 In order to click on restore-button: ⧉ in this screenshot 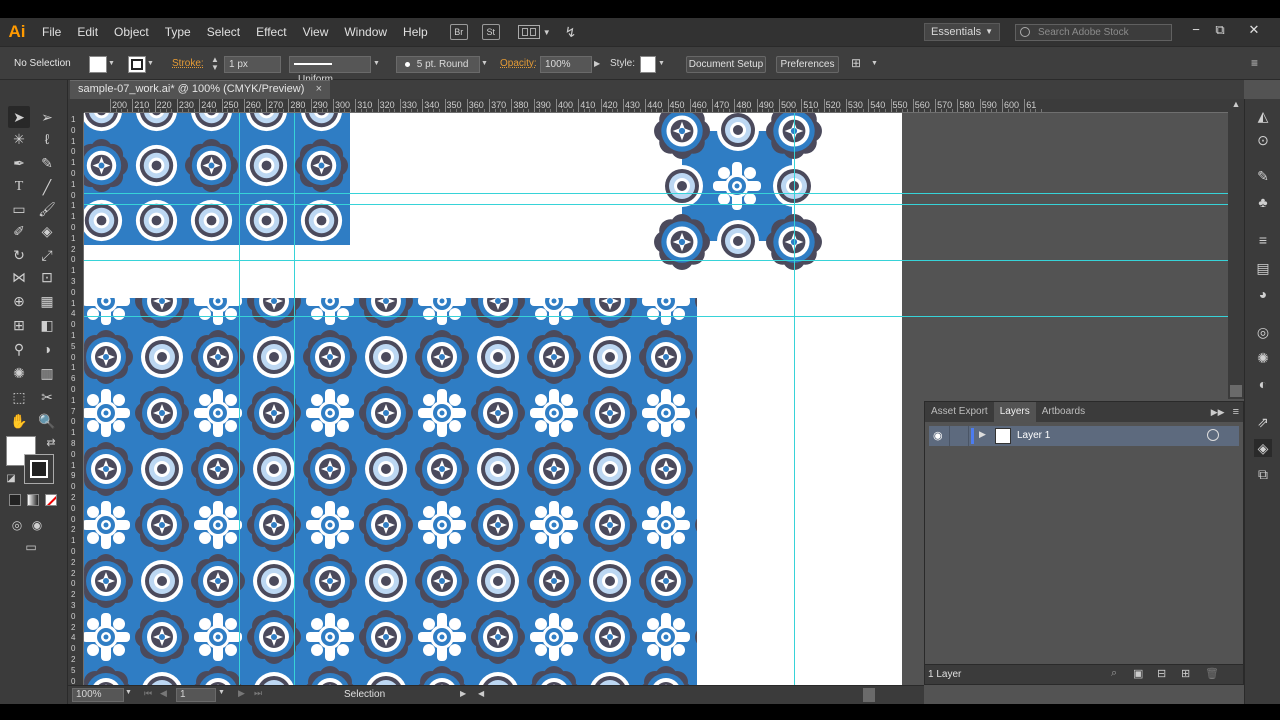, I will do `click(1220, 30)`.